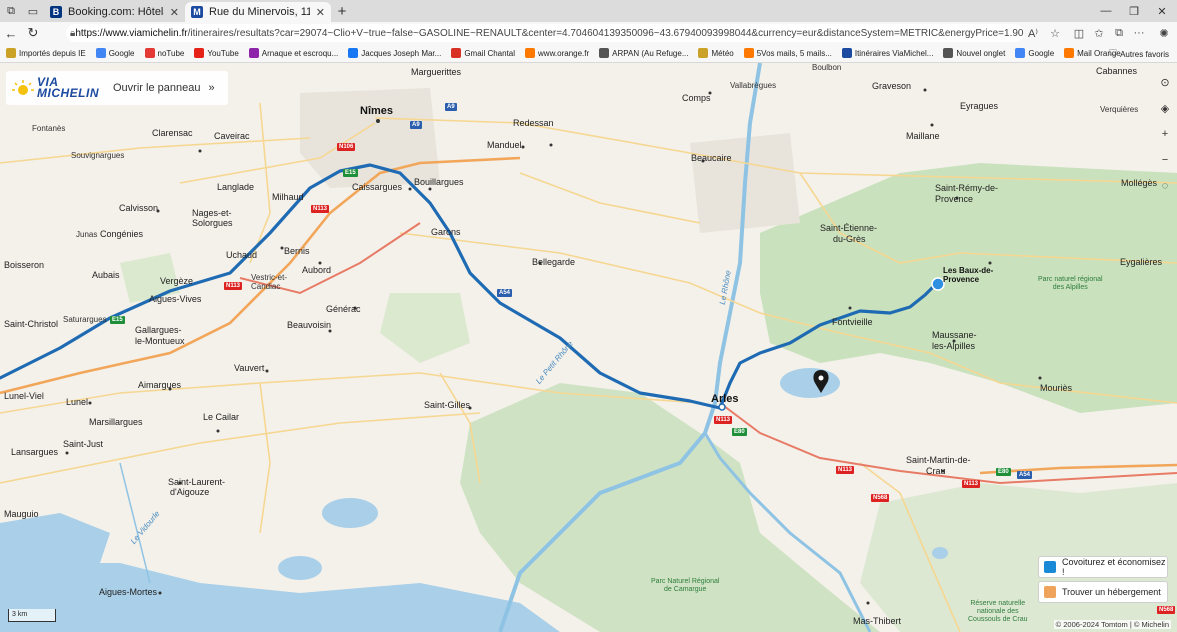 The height and width of the screenshot is (632, 1177). I want to click on camargue-area, so click(670, 507).